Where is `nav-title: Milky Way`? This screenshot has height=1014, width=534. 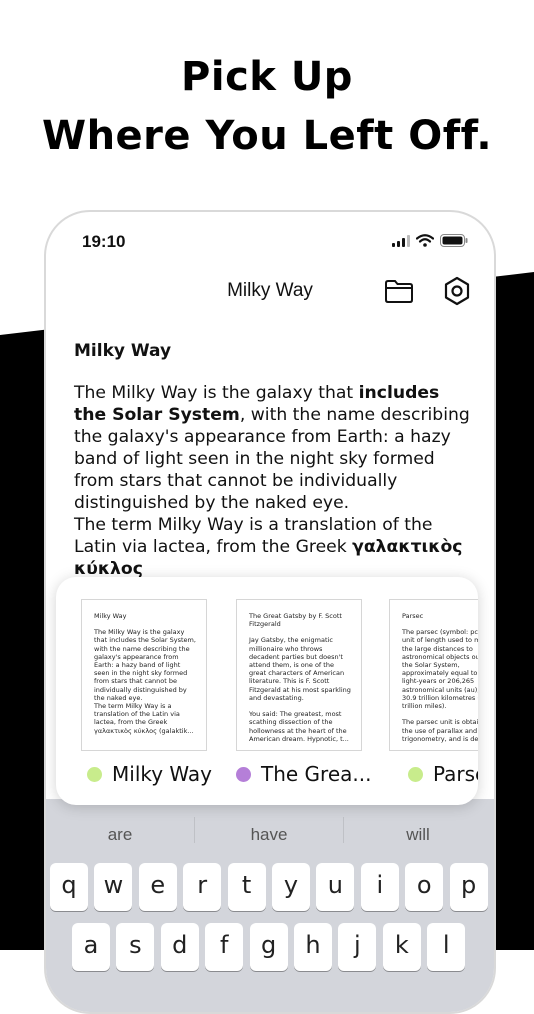
nav-title: Milky Way is located at coordinates (270, 290).